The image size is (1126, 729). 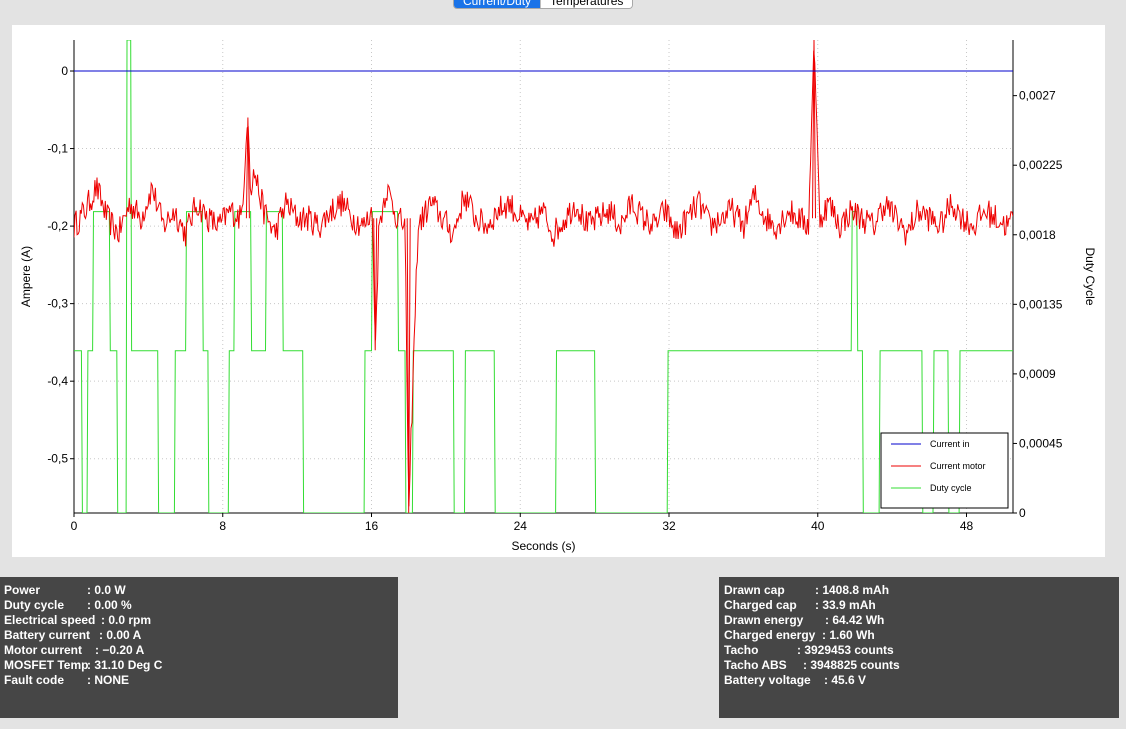 I want to click on info-row: Electrical speed : 0.0 rpm, so click(x=201, y=620).